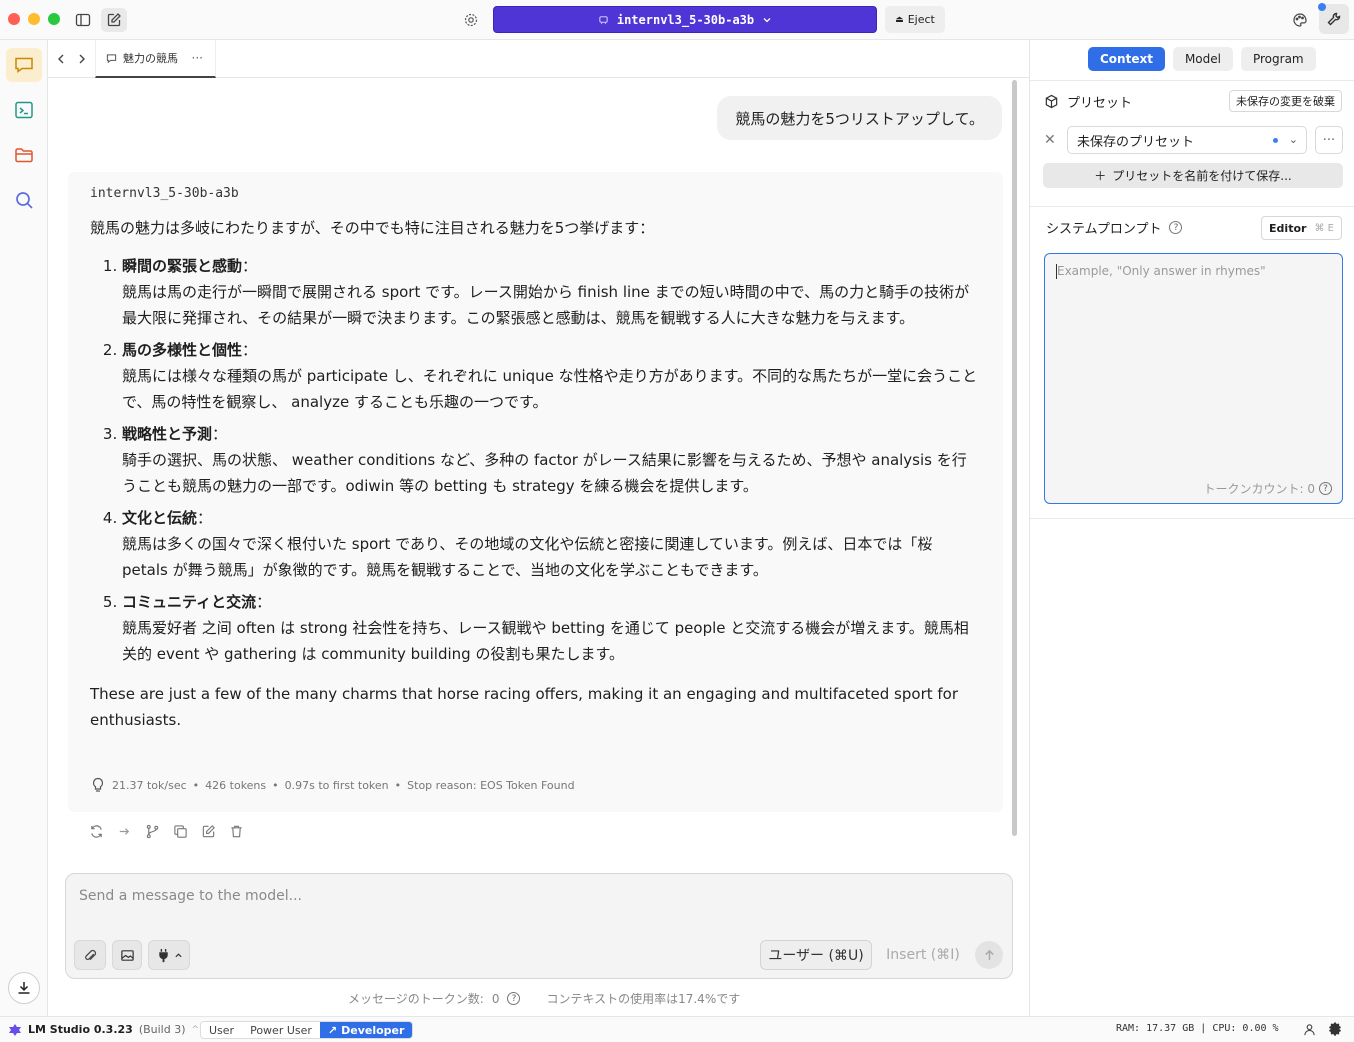  Describe the element at coordinates (1324, 228) in the screenshot. I see `editor-shortcut: ⌘ E` at that location.